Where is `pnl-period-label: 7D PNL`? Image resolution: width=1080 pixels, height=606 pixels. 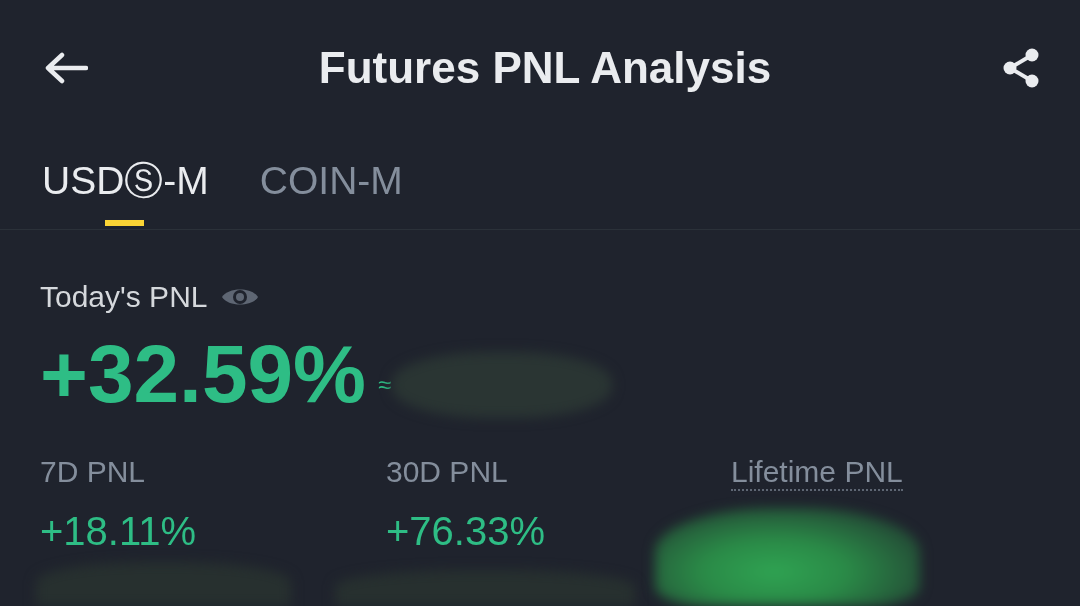 pnl-period-label: 7D PNL is located at coordinates (93, 472).